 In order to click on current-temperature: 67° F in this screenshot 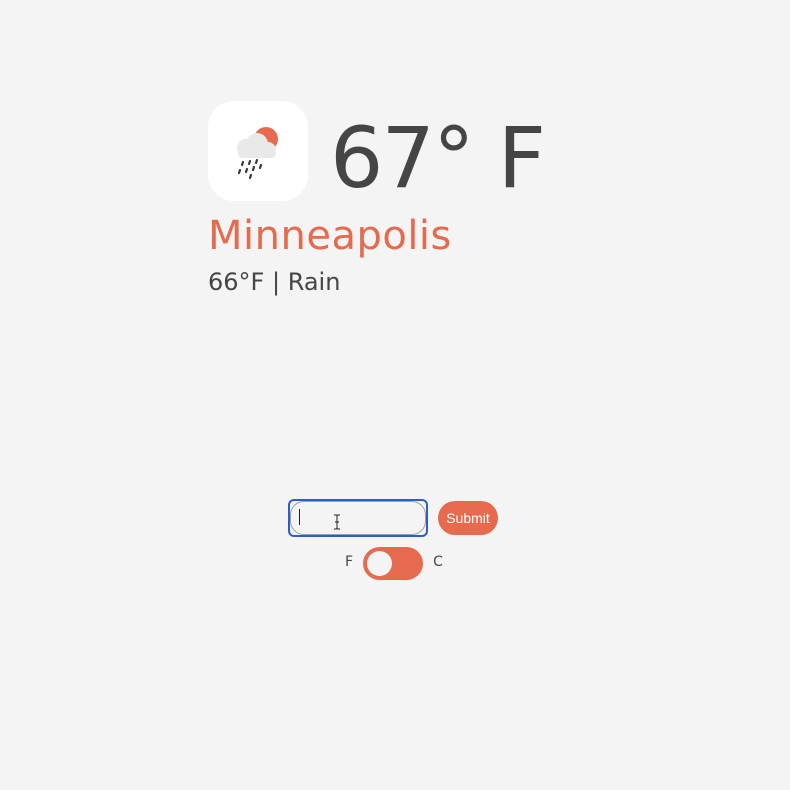, I will do `click(438, 158)`.